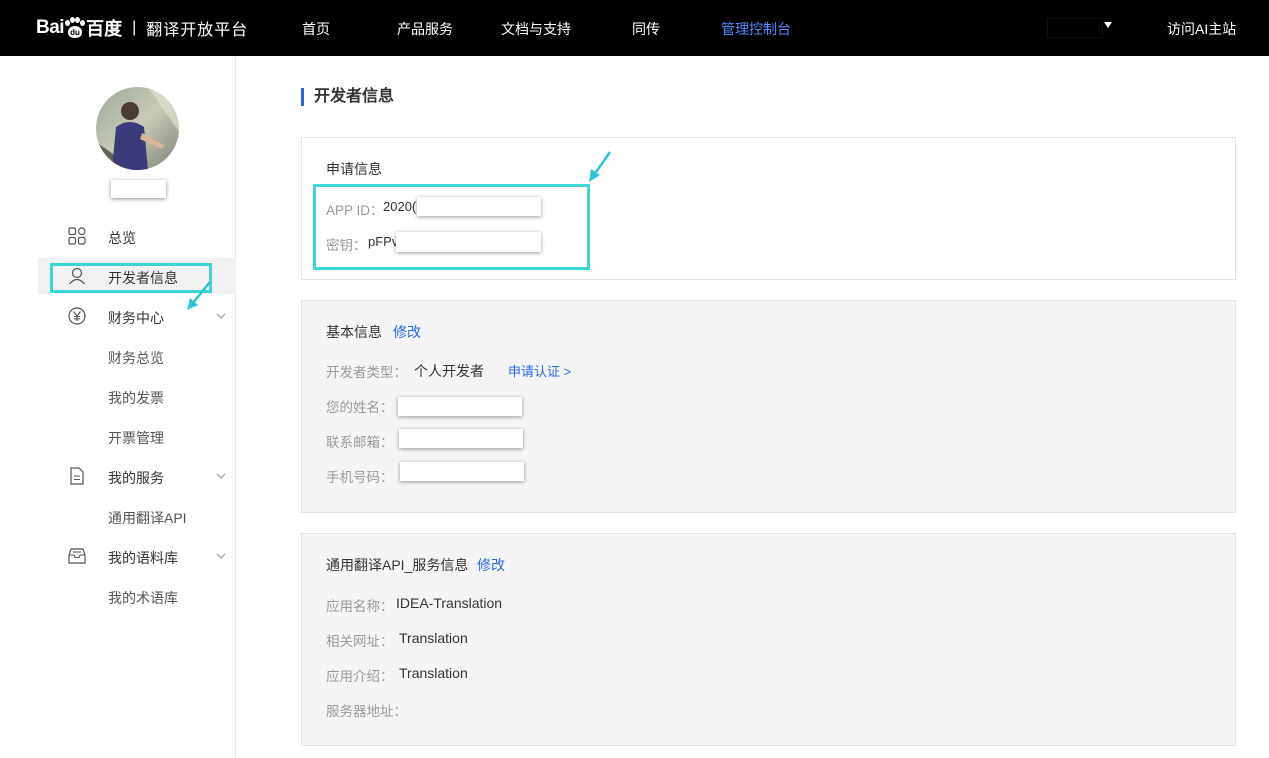 This screenshot has height=758, width=1269. Describe the element at coordinates (460, 406) in the screenshot. I see `name-redacted` at that location.